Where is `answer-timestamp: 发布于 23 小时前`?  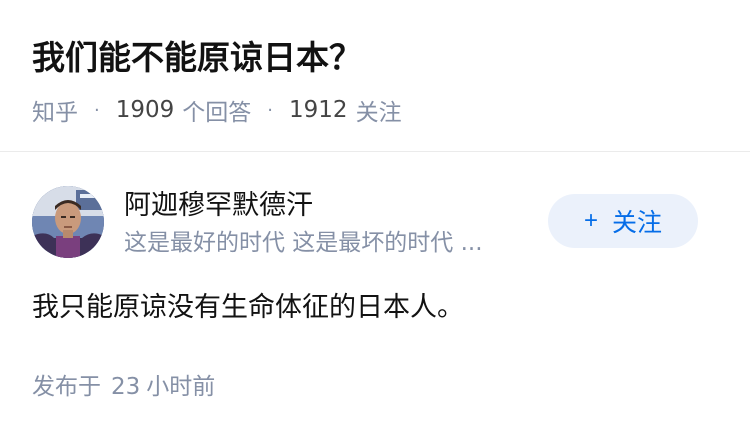
answer-timestamp: 发布于 23 小时前 is located at coordinates (123, 387).